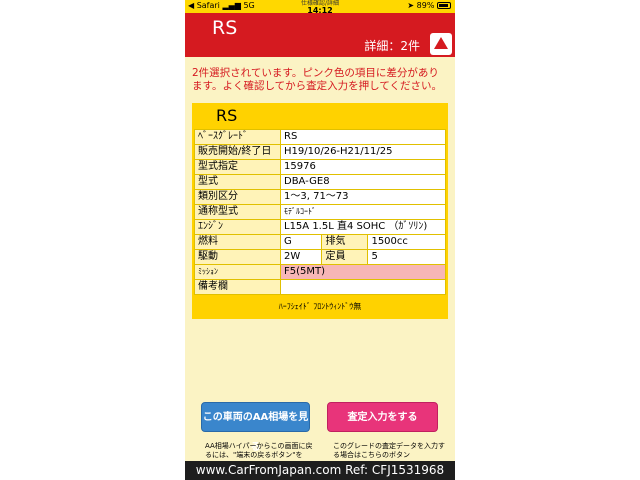  What do you see at coordinates (237, 287) in the screenshot?
I see `row-label: 備考欄` at bounding box center [237, 287].